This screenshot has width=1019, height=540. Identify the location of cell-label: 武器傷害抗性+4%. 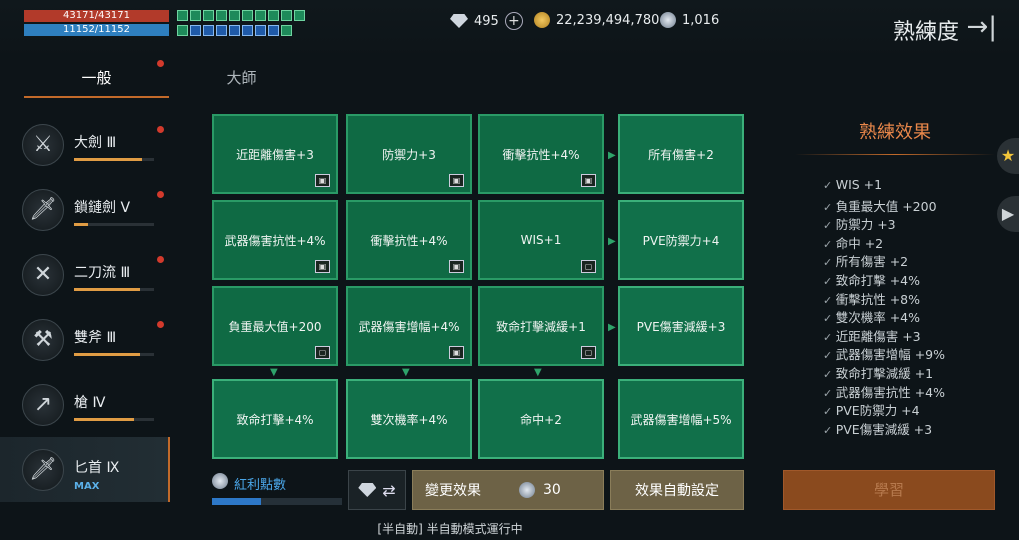
(275, 240).